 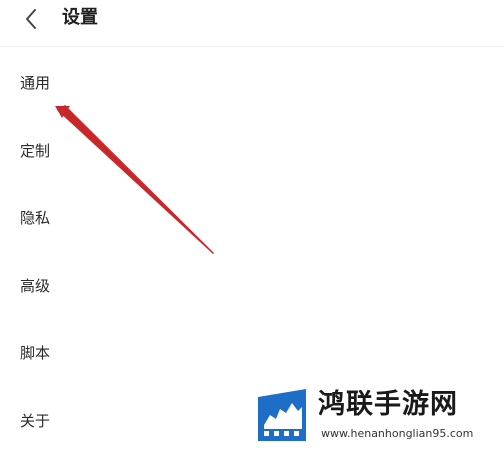 I want to click on menu-item-general: 通用, so click(x=252, y=84).